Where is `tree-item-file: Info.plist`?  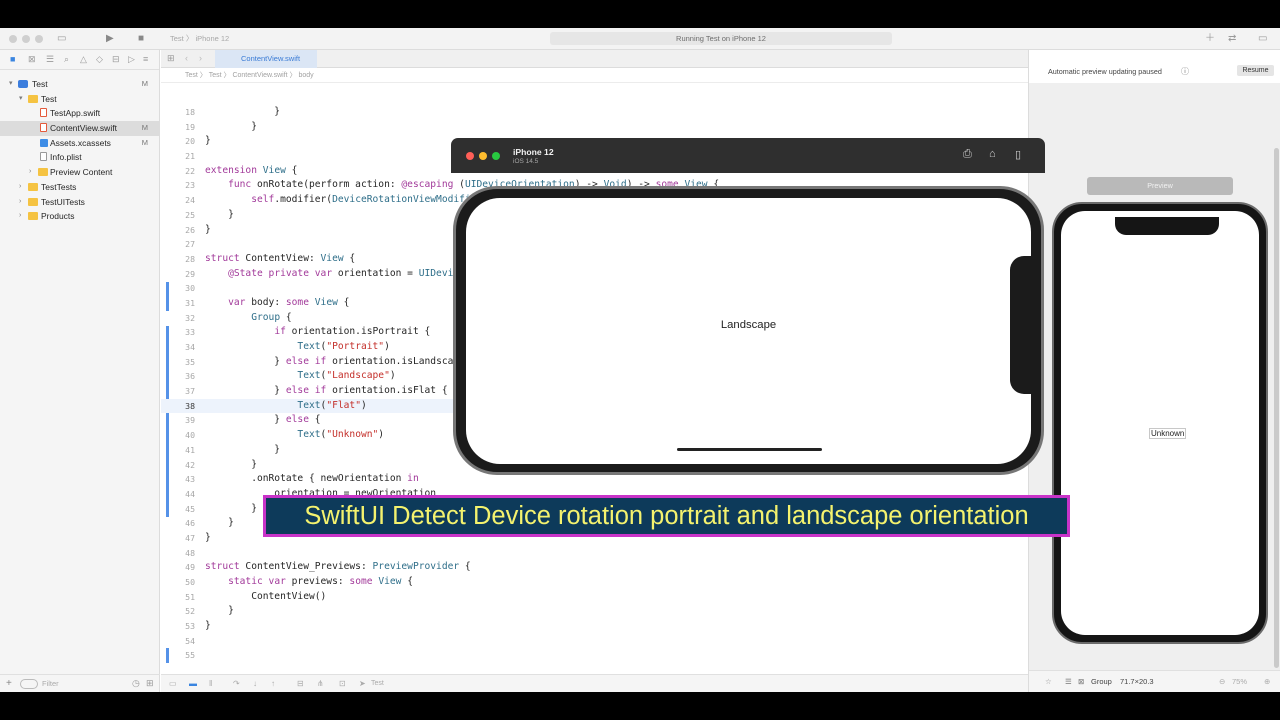
tree-item-file: Info.plist is located at coordinates (80, 157).